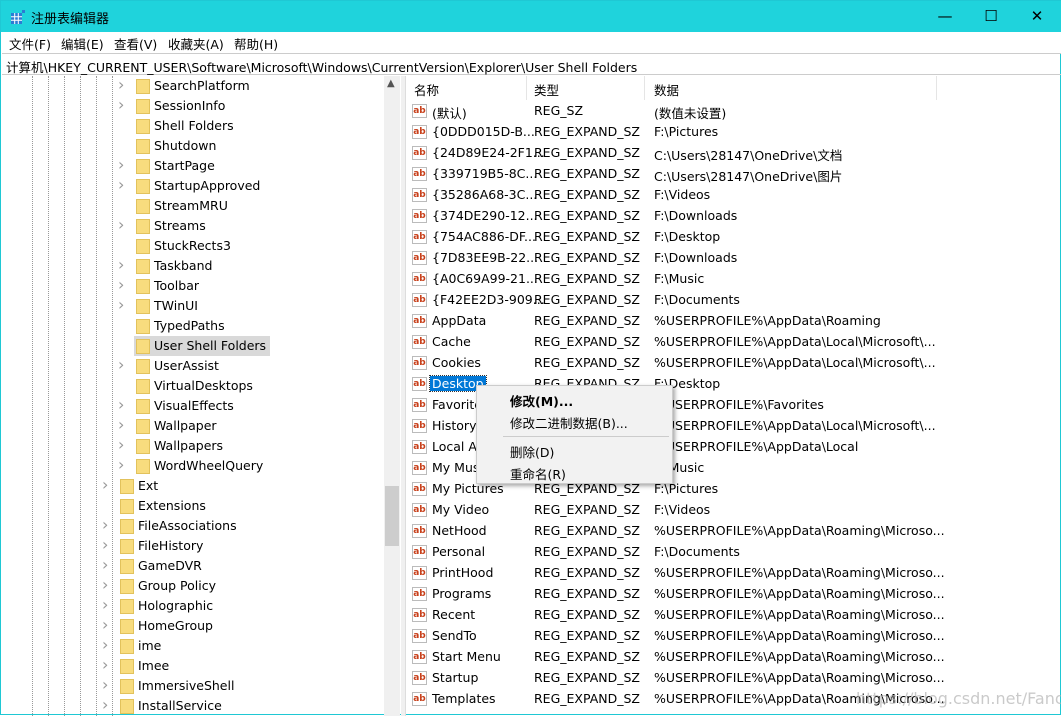  What do you see at coordinates (201, 425) in the screenshot?
I see `tree-item: › Wallpaper` at bounding box center [201, 425].